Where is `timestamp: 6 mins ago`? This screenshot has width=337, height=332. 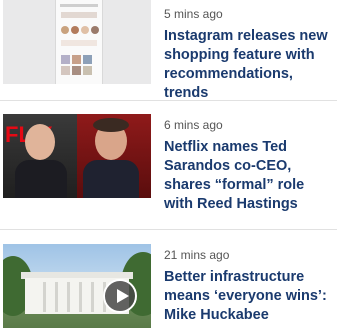
timestamp: 6 mins ago is located at coordinates (193, 125).